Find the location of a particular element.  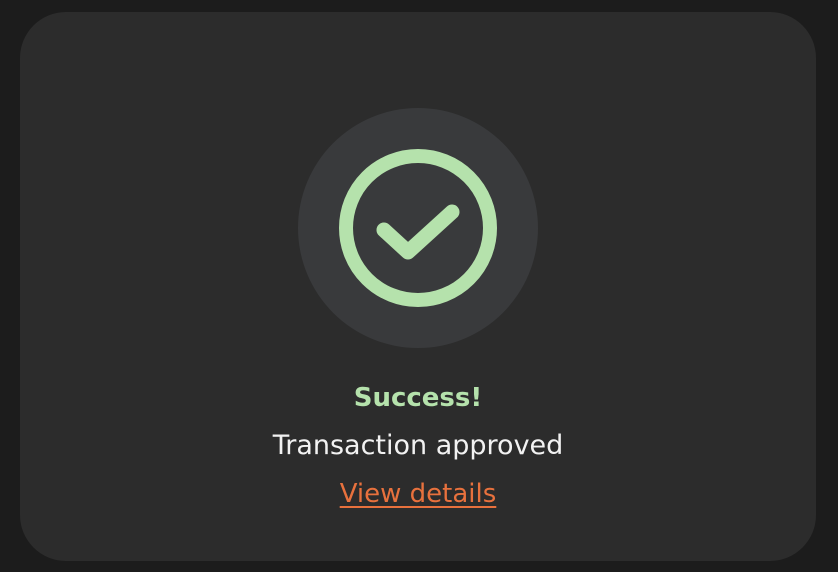

success-title: Success! is located at coordinates (418, 398).